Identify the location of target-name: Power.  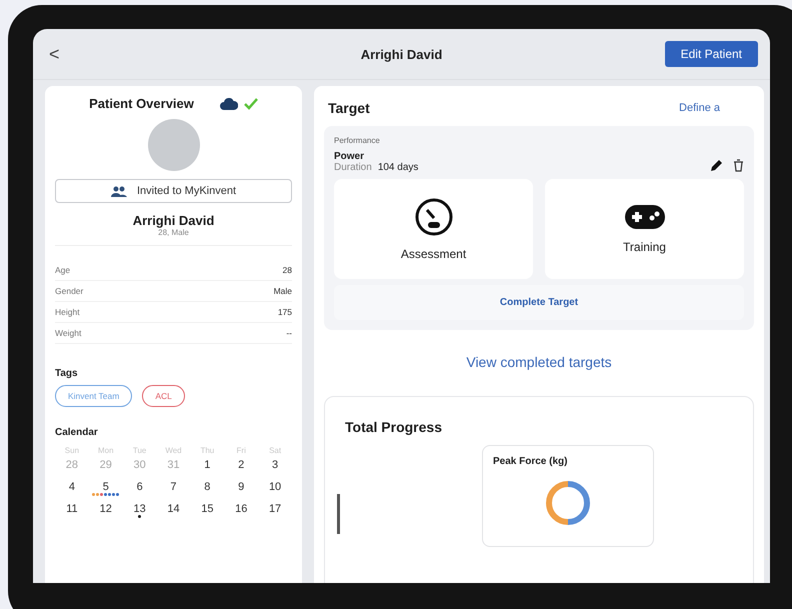
(350, 156).